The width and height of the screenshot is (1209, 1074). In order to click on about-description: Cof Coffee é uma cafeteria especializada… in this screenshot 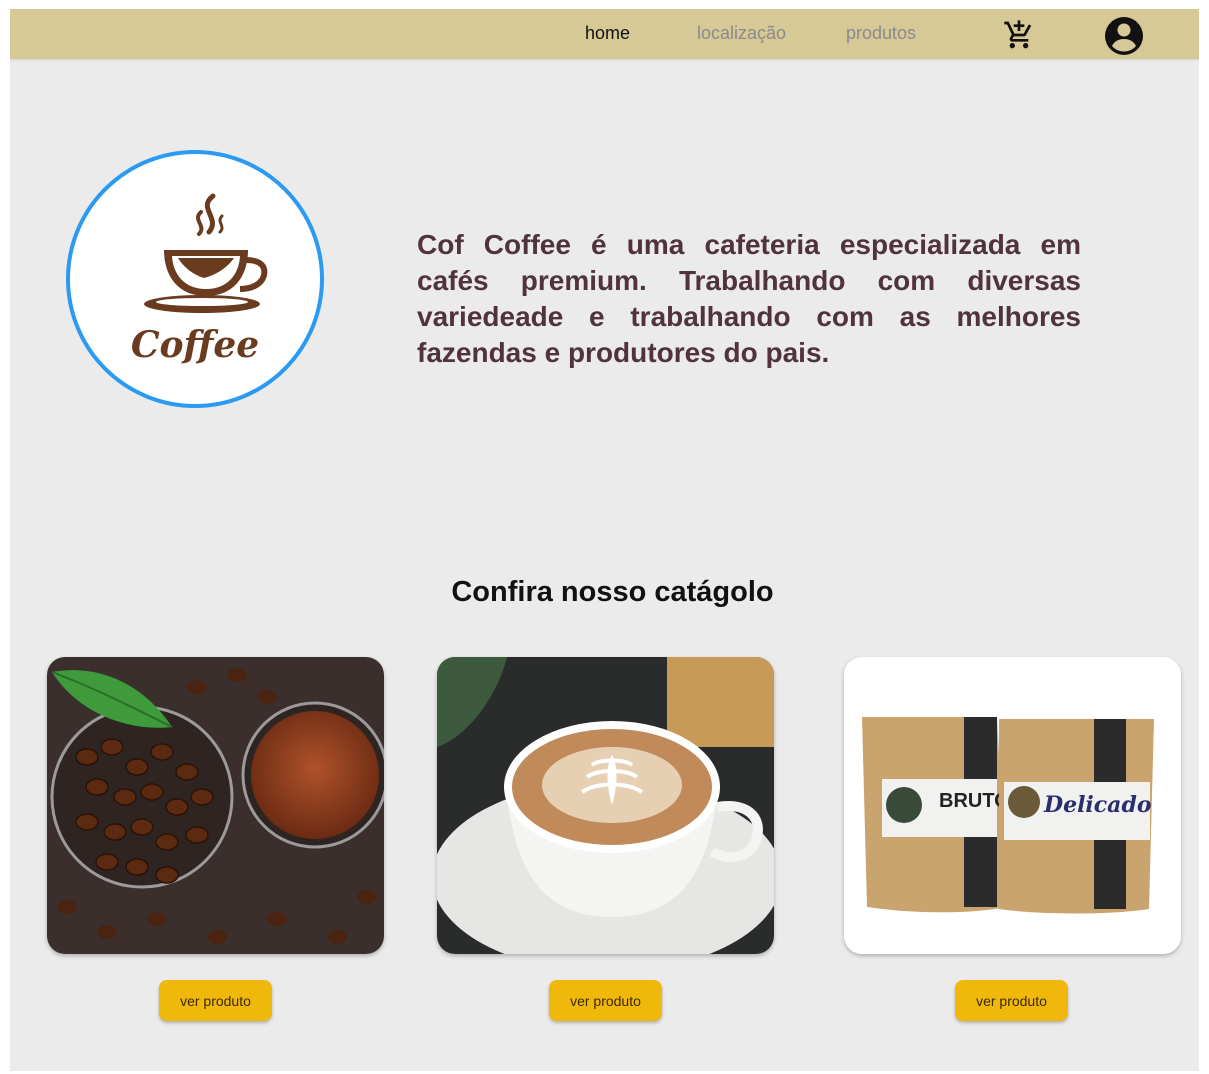, I will do `click(749, 298)`.